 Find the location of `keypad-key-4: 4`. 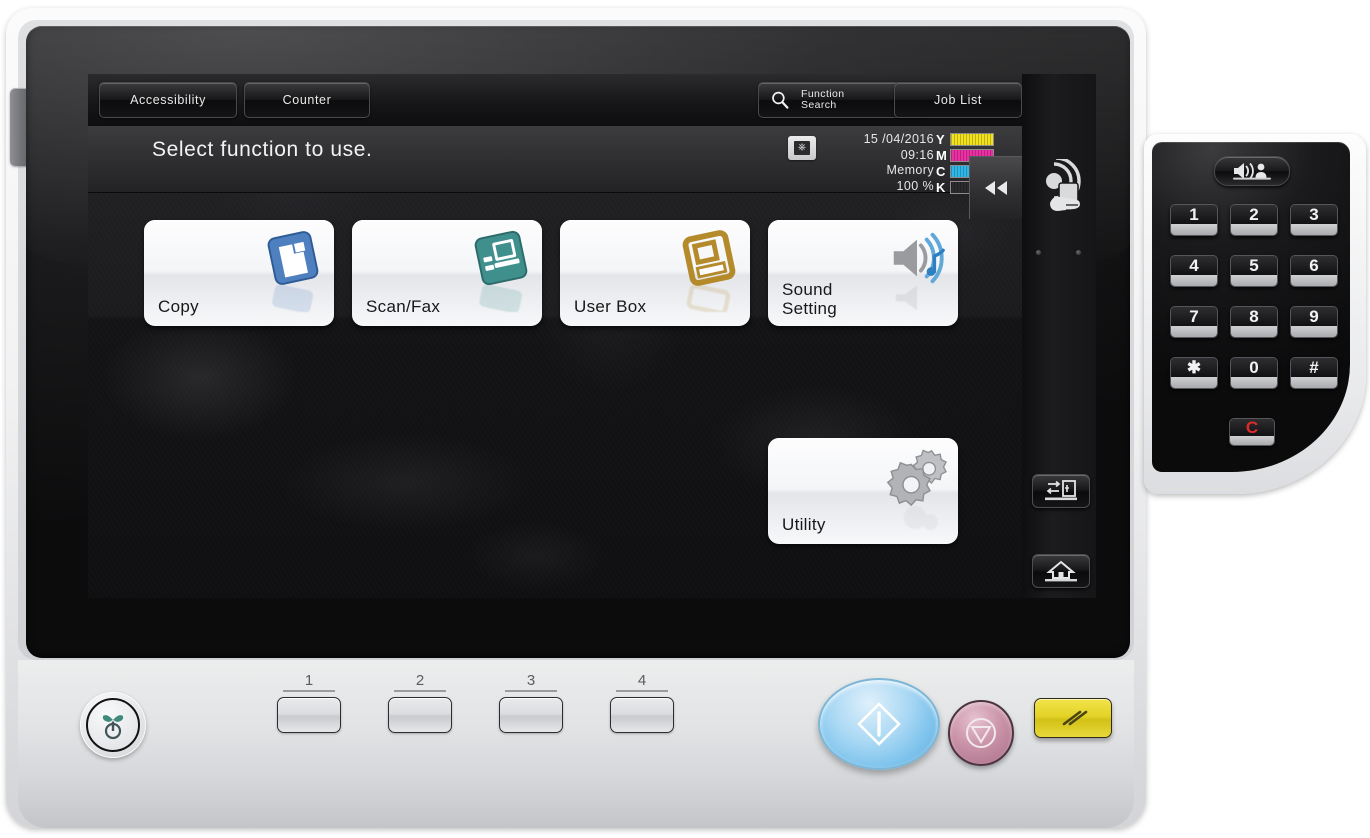

keypad-key-4: 4 is located at coordinates (1194, 271).